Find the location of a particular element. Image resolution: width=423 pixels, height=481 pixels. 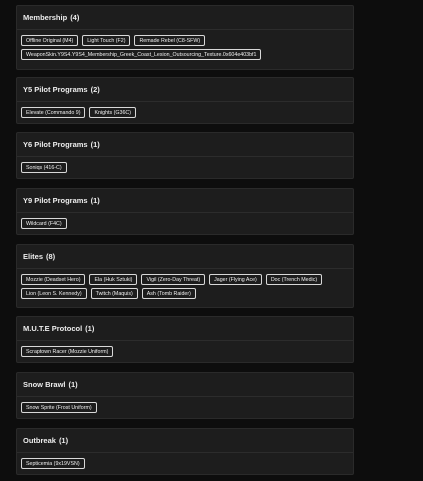

section-header: Snow Brawl (1) is located at coordinates (185, 385).